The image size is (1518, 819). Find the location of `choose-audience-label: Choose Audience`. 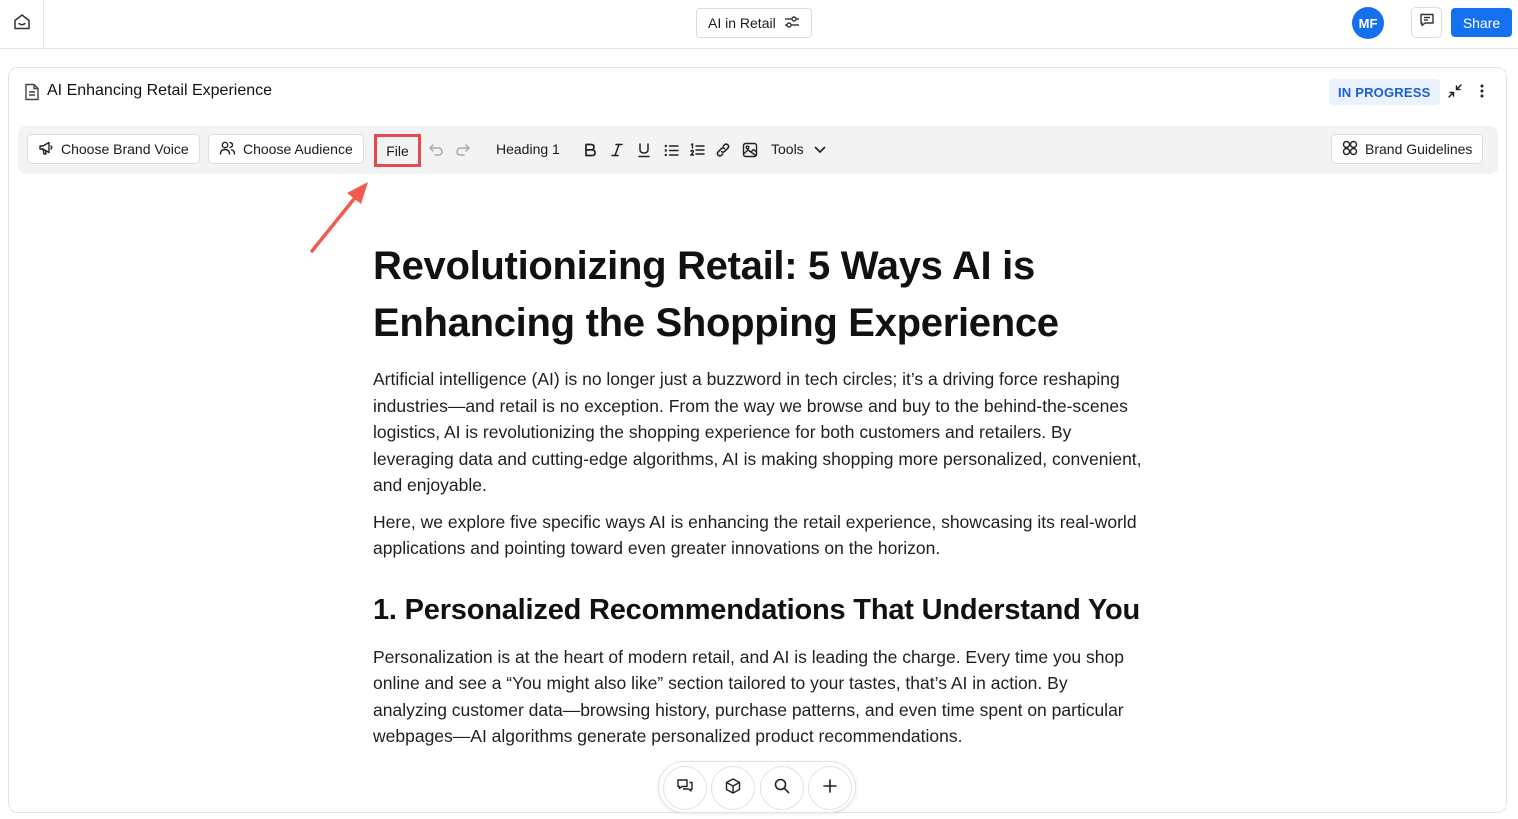

choose-audience-label: Choose Audience is located at coordinates (298, 149).